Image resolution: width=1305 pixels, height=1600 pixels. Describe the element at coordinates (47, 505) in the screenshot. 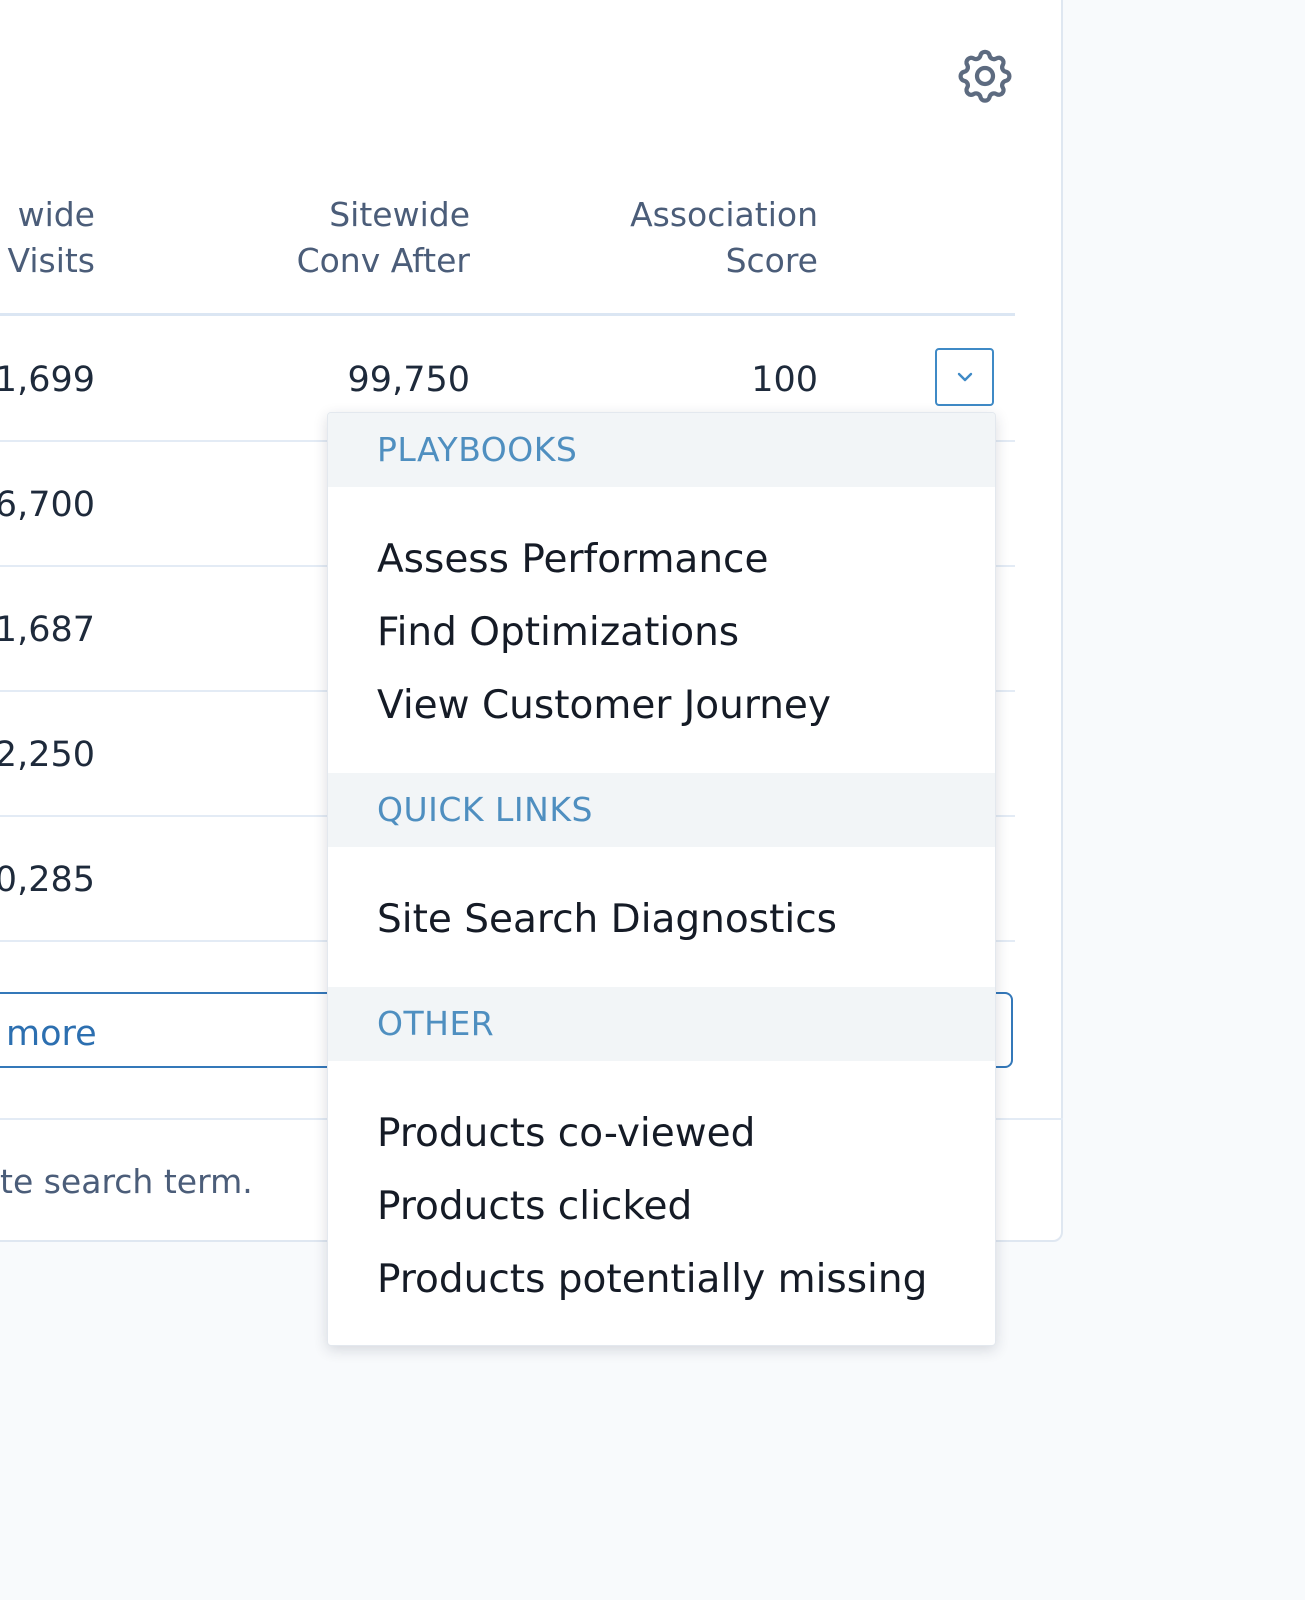

I see `table-cell-visits: 6,700` at that location.